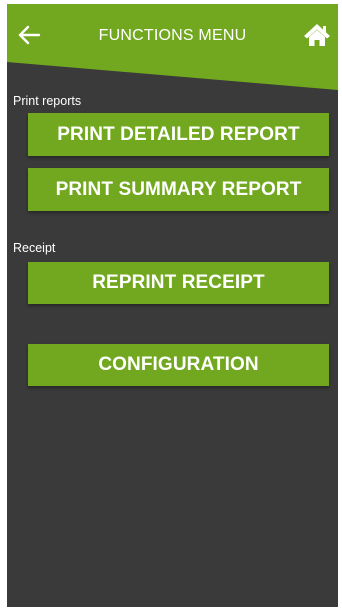  Describe the element at coordinates (178, 134) in the screenshot. I see `print-detailed-report-button: PRINT DETAILED REPORT` at that location.